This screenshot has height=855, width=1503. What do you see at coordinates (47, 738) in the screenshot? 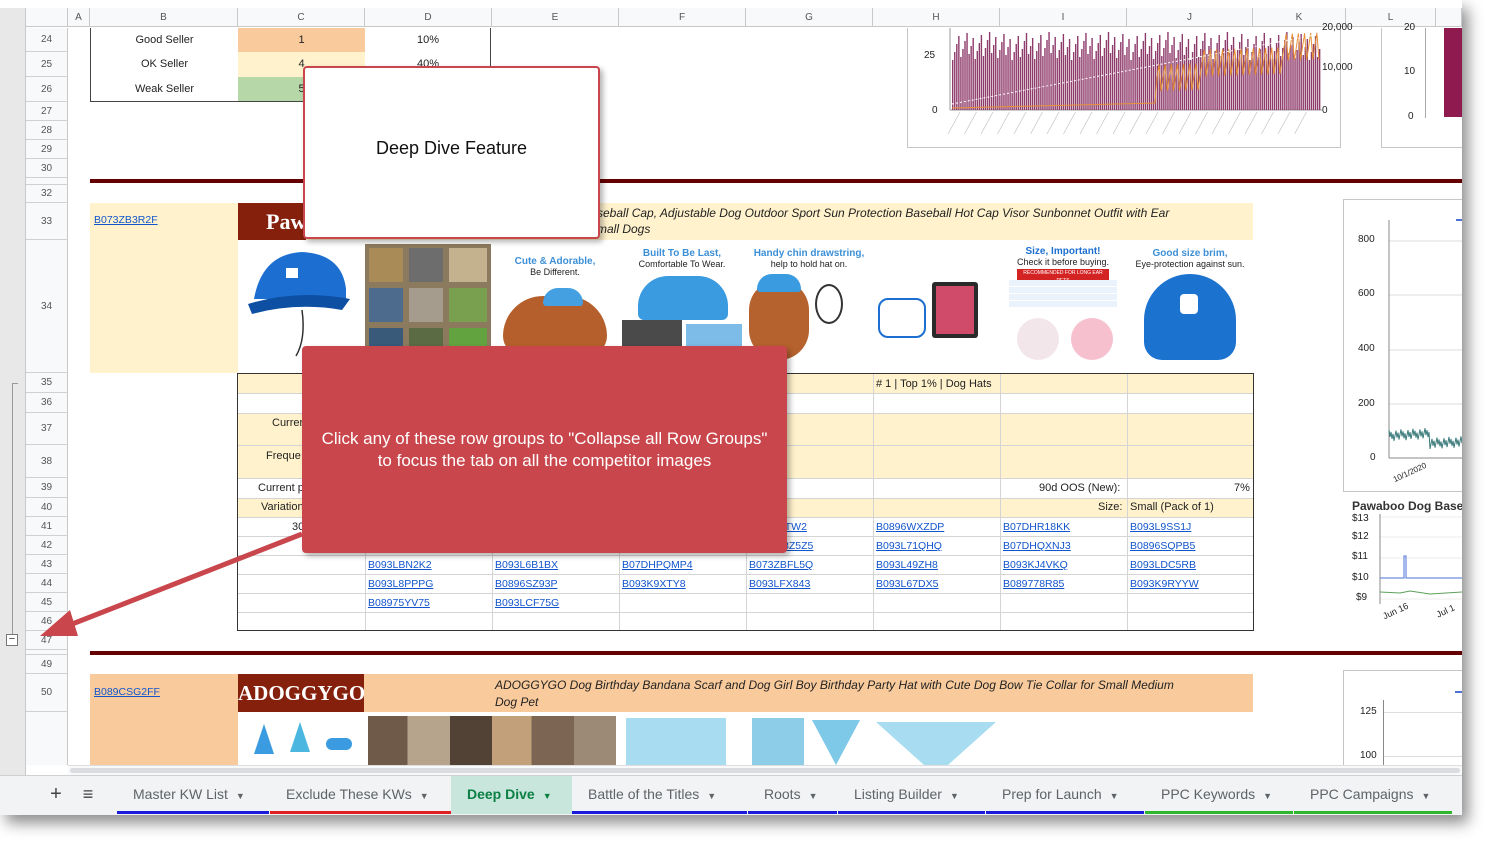
I see `row-header` at bounding box center [47, 738].